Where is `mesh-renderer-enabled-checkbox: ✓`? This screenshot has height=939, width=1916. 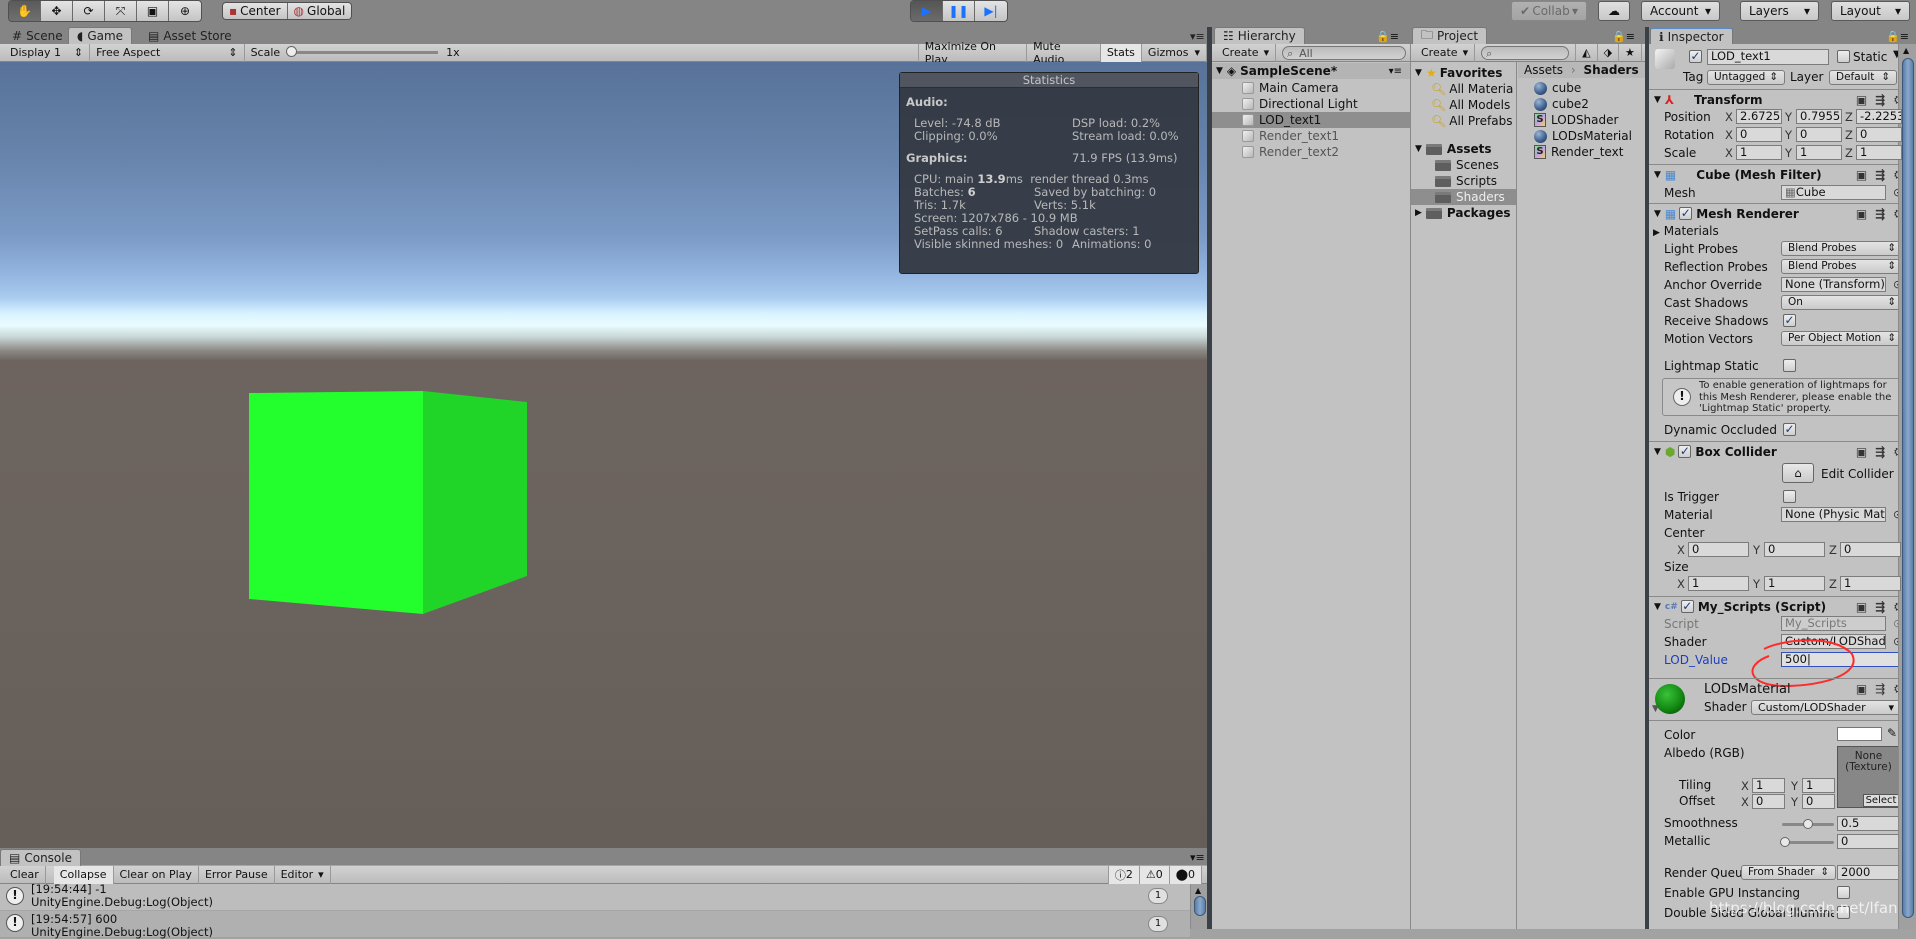
mesh-renderer-enabled-checkbox: ✓ is located at coordinates (1686, 213).